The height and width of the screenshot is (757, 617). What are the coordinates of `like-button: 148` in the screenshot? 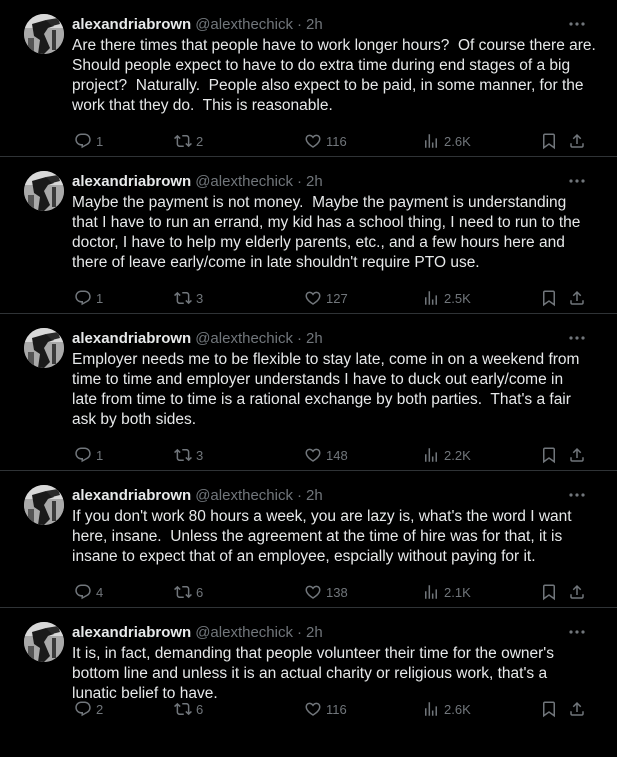 It's located at (326, 455).